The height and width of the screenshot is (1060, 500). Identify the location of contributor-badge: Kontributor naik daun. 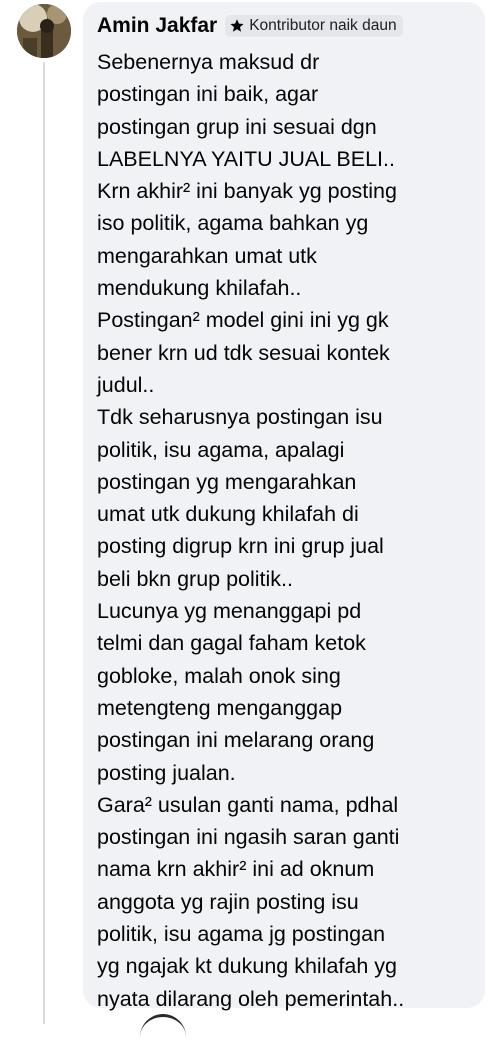
(314, 26).